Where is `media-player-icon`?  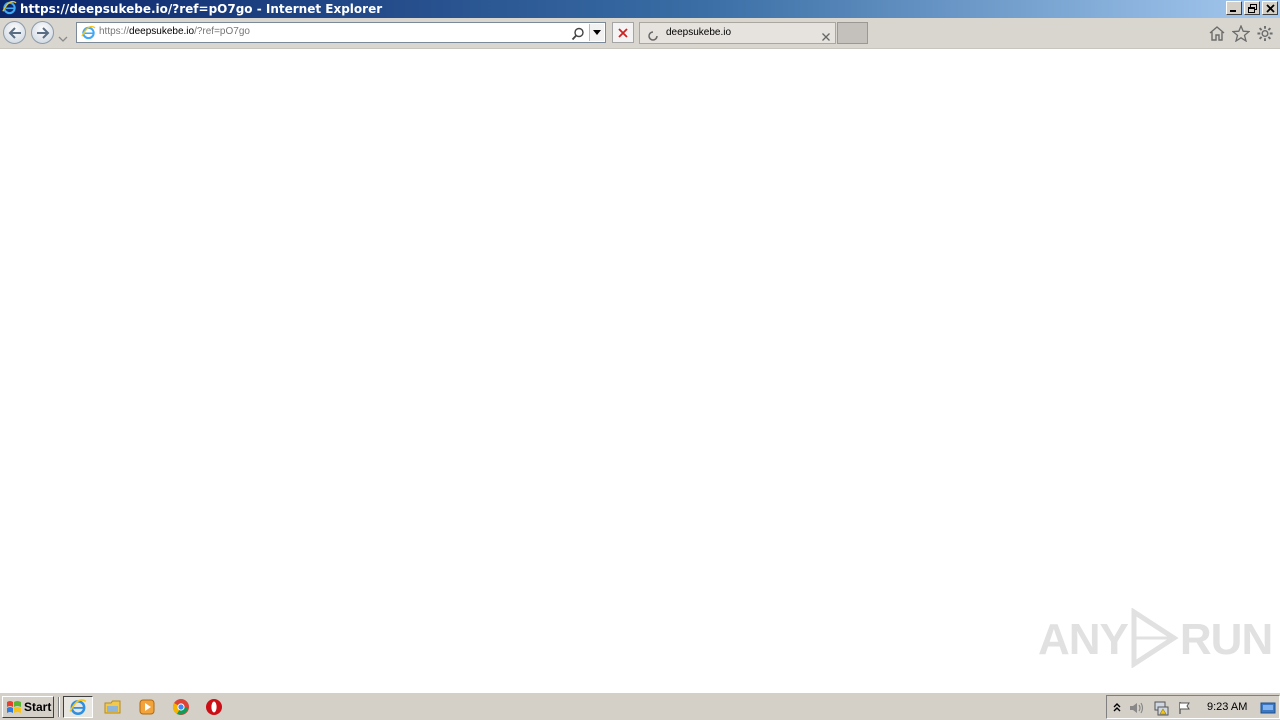
media-player-icon is located at coordinates (147, 707).